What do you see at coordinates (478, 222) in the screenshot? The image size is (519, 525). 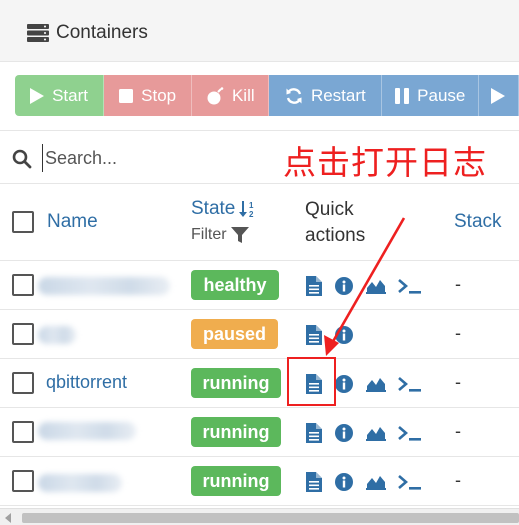 I see `column-header-stack: Stack` at bounding box center [478, 222].